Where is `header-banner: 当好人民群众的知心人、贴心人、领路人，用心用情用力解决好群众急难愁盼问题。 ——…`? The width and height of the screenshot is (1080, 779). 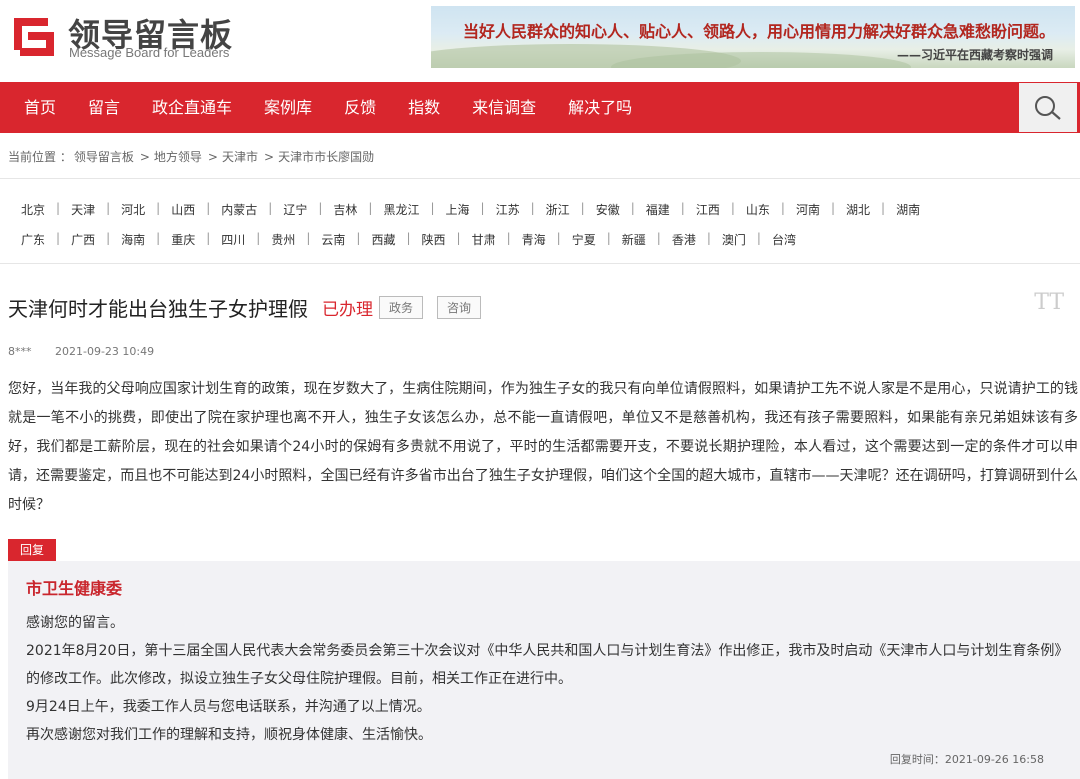 header-banner: 当好人民群众的知心人、贴心人、领路人，用心用情用力解决好群众急难愁盼问题。 ——… is located at coordinates (753, 37).